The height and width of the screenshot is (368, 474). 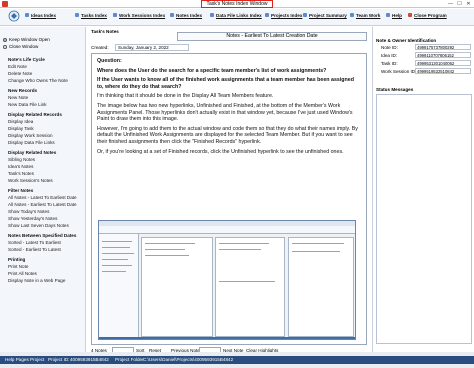 What do you see at coordinates (109, 61) in the screenshot?
I see `note-paragraph: Question:` at bounding box center [109, 61].